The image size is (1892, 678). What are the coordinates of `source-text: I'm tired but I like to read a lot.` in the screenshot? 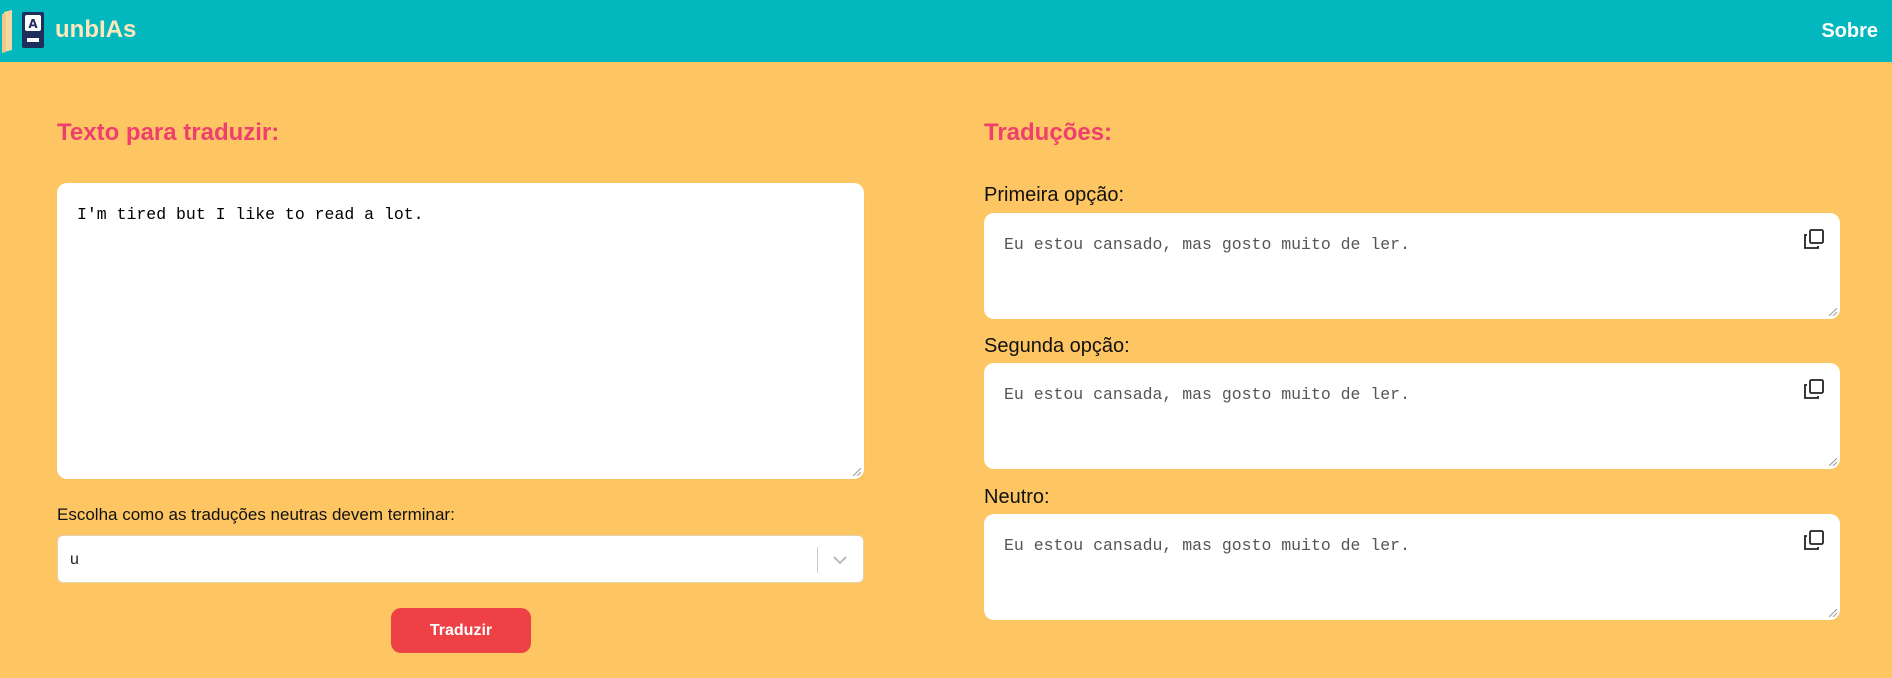 It's located at (250, 214).